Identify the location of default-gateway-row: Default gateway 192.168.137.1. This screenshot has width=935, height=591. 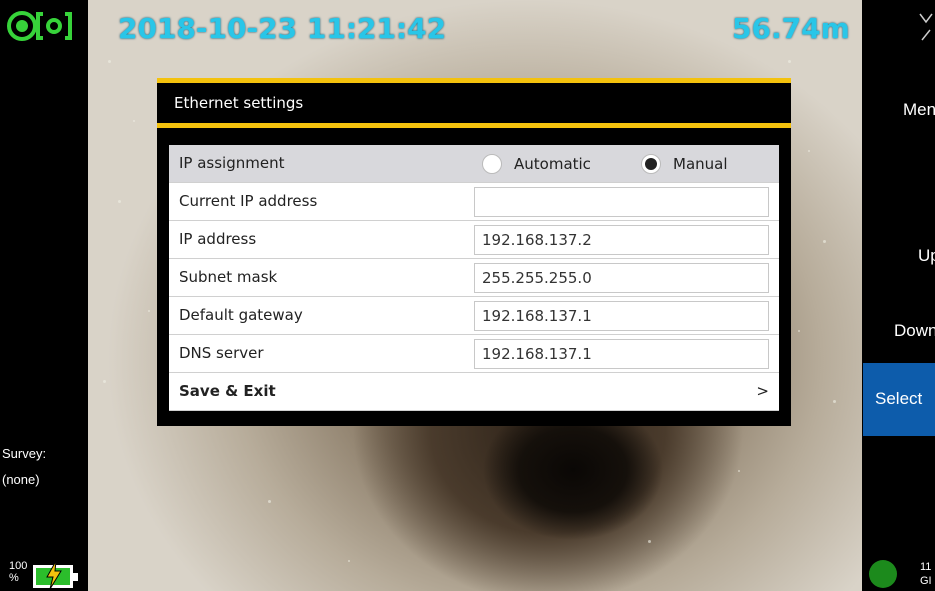
(474, 316).